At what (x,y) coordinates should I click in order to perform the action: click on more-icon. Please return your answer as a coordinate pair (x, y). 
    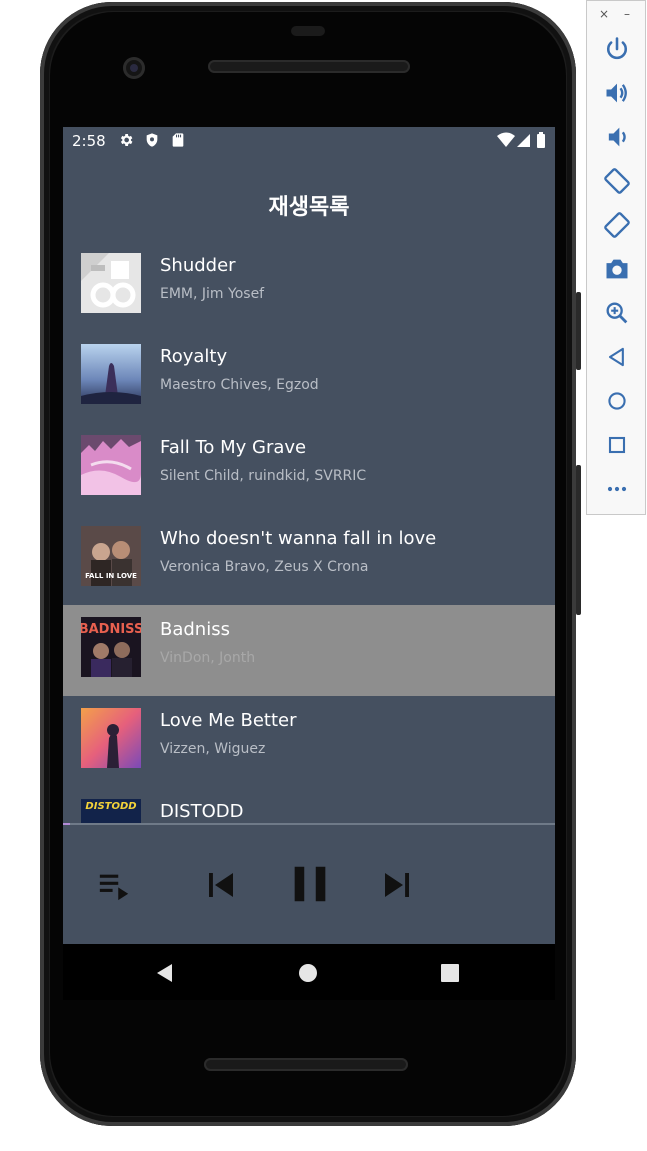
    Looking at the image, I should click on (617, 489).